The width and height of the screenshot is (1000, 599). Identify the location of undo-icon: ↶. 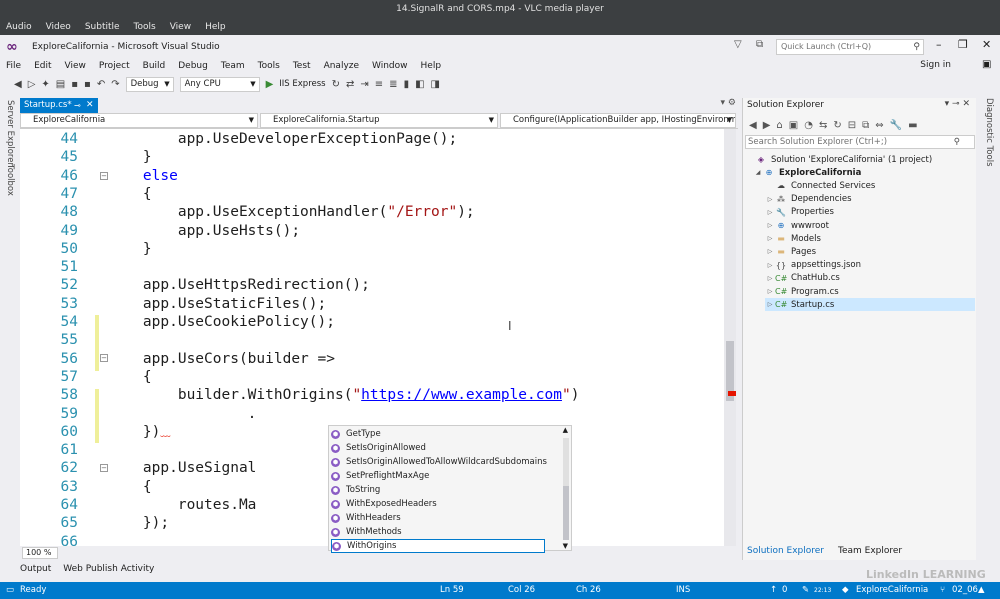
(101, 84).